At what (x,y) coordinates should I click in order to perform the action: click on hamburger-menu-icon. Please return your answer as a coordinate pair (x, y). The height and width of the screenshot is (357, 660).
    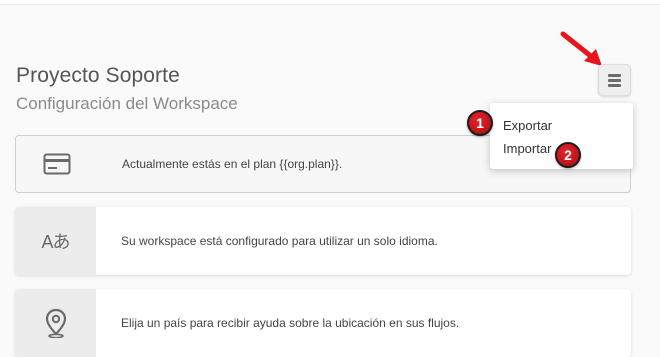
    Looking at the image, I should click on (614, 80).